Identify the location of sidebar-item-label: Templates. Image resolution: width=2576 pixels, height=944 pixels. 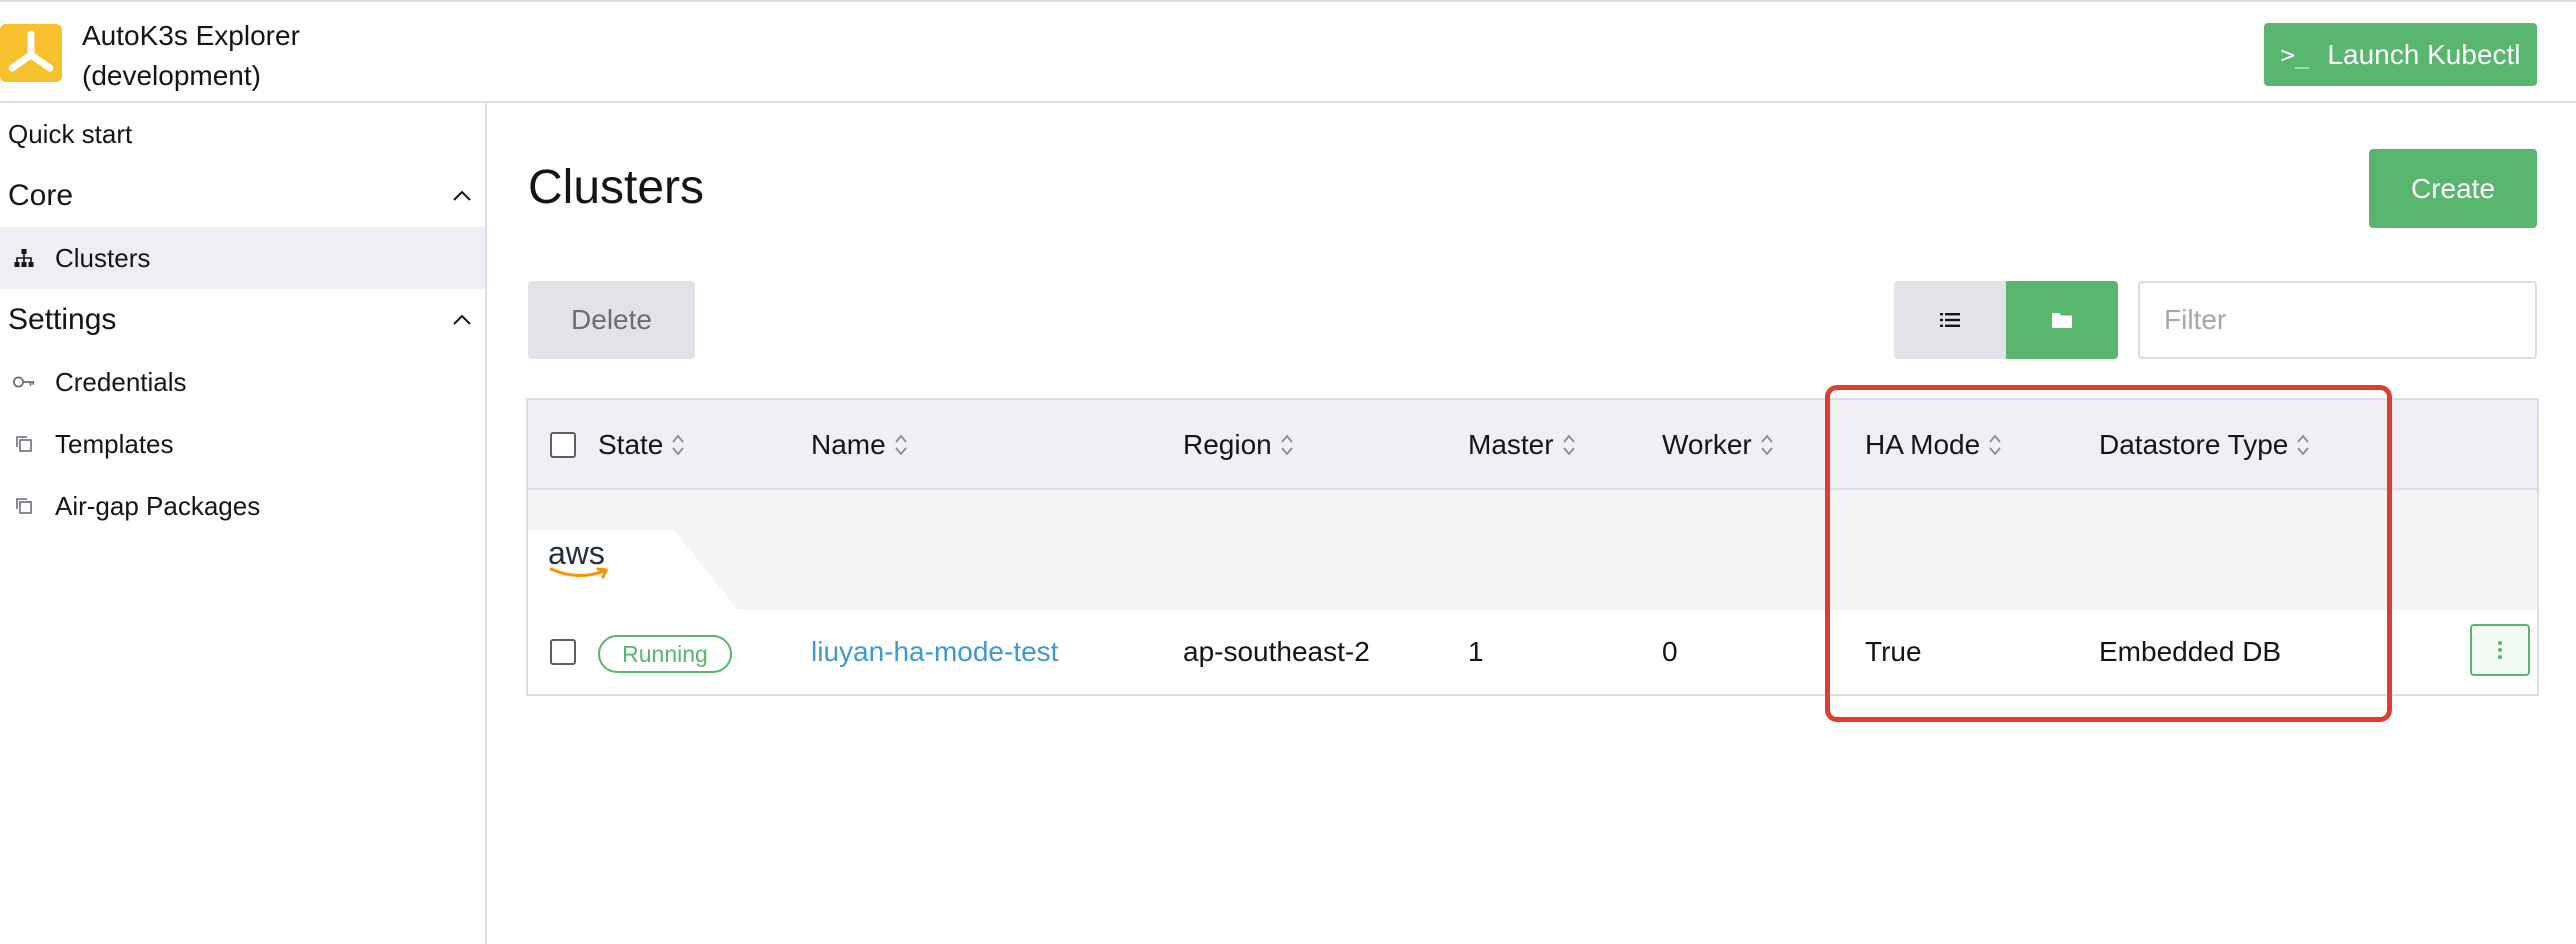
(114, 443).